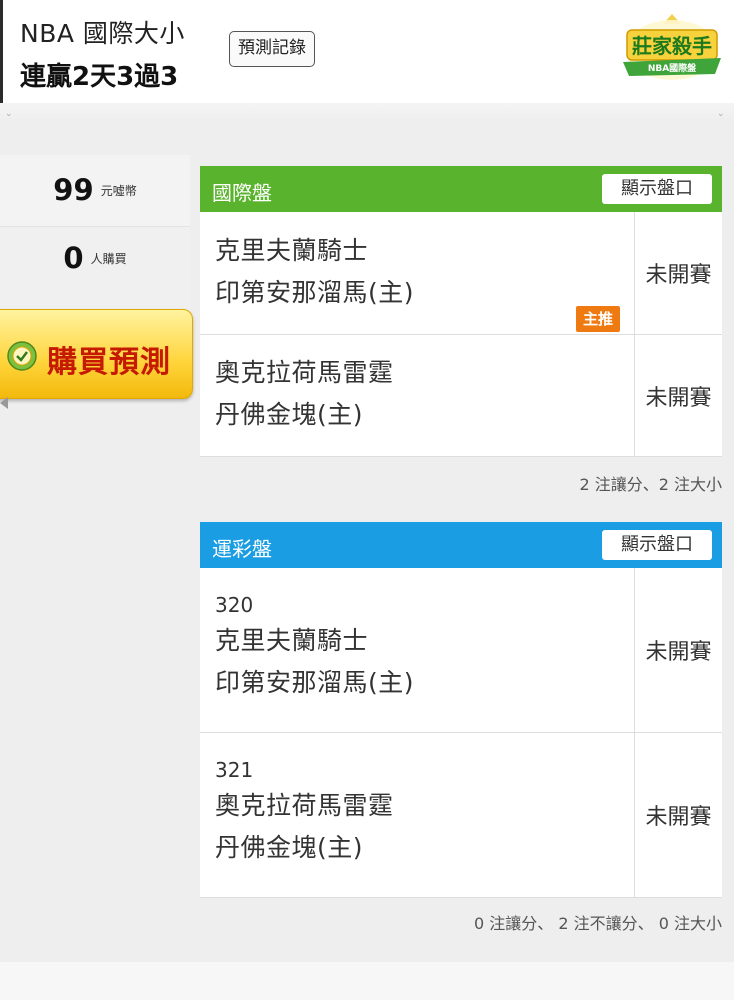 The image size is (734, 1000). I want to click on sports-lottery-summary: 0 注讓分、 2 注不讓分、 0 注大小, so click(598, 923).